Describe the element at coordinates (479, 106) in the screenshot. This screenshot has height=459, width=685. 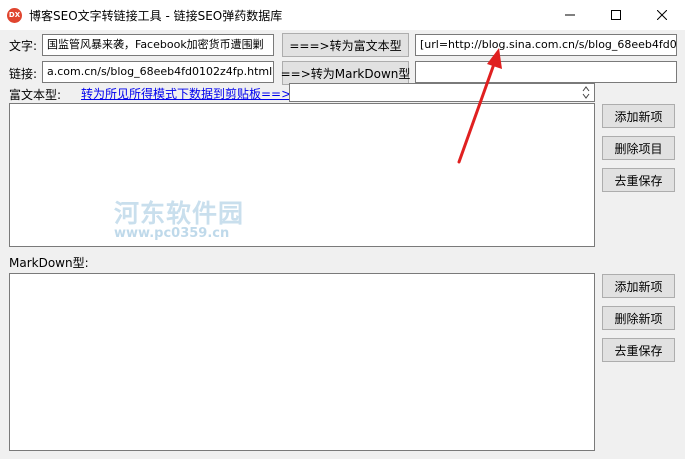
I see `annotation-arrow-icon` at that location.